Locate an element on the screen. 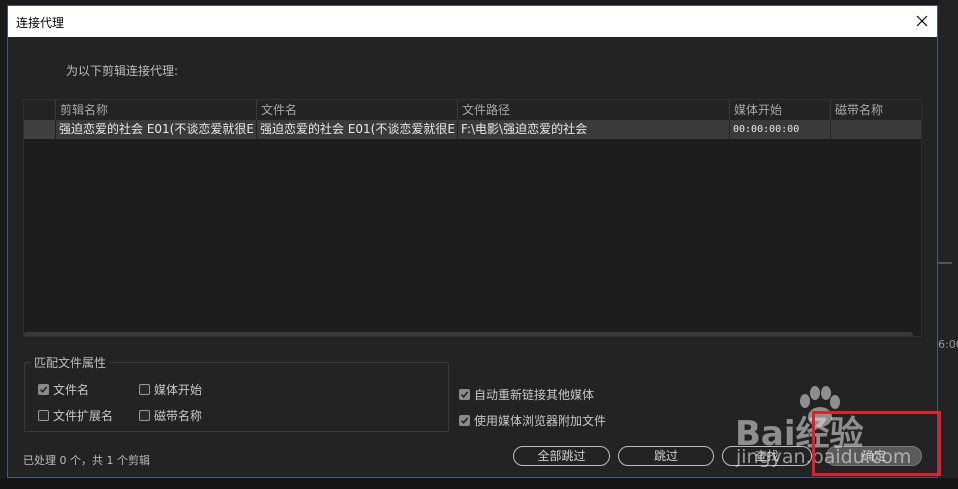 The width and height of the screenshot is (958, 489). checkbox-file-name: 文件名 is located at coordinates (63, 389).